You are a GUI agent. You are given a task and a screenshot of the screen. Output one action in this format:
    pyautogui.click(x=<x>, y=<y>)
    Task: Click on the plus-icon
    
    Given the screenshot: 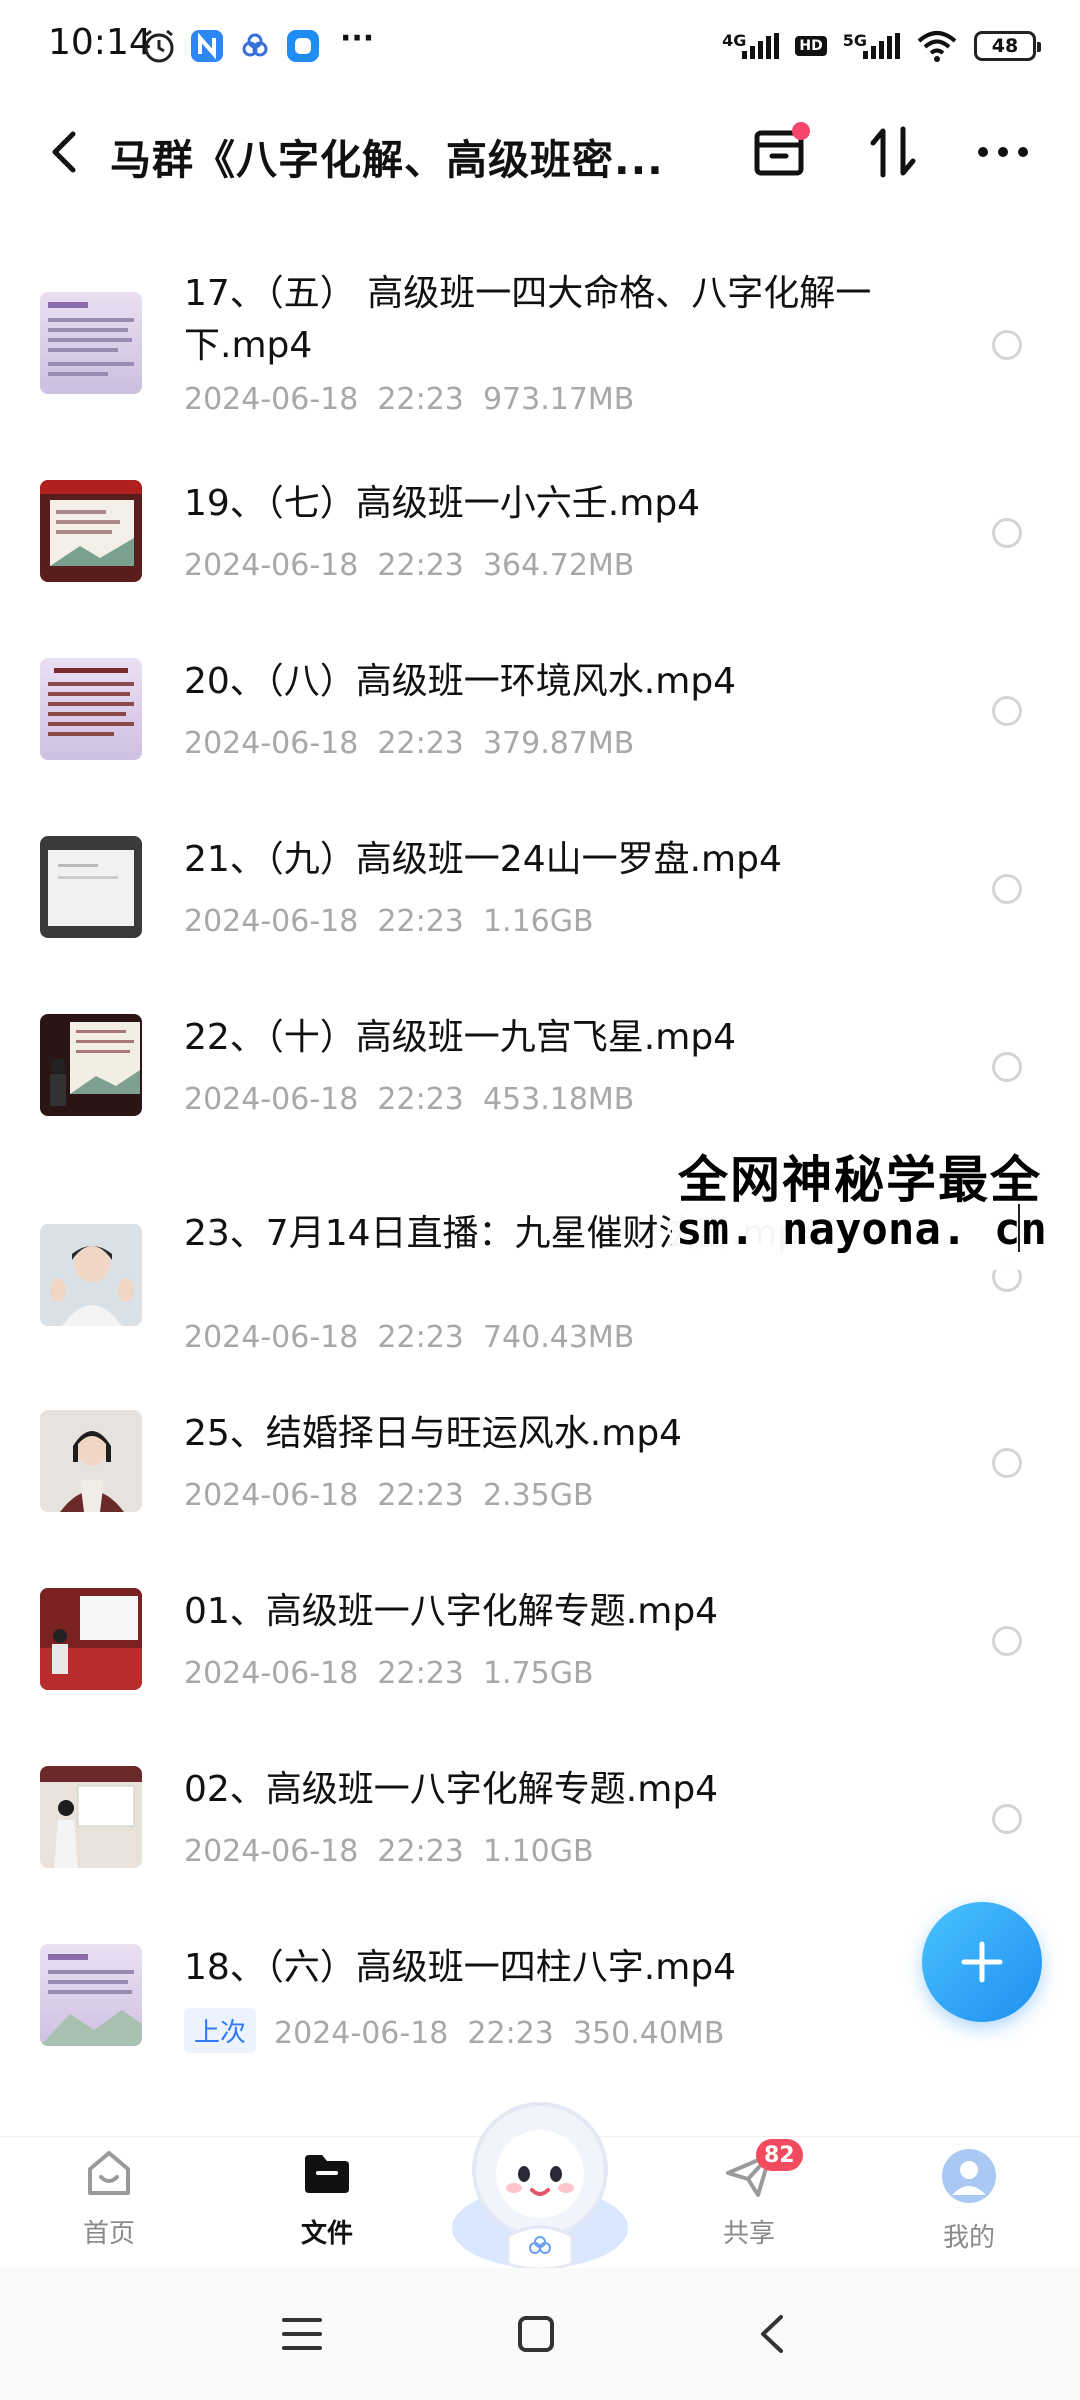 What is the action you would take?
    pyautogui.click(x=982, y=1962)
    